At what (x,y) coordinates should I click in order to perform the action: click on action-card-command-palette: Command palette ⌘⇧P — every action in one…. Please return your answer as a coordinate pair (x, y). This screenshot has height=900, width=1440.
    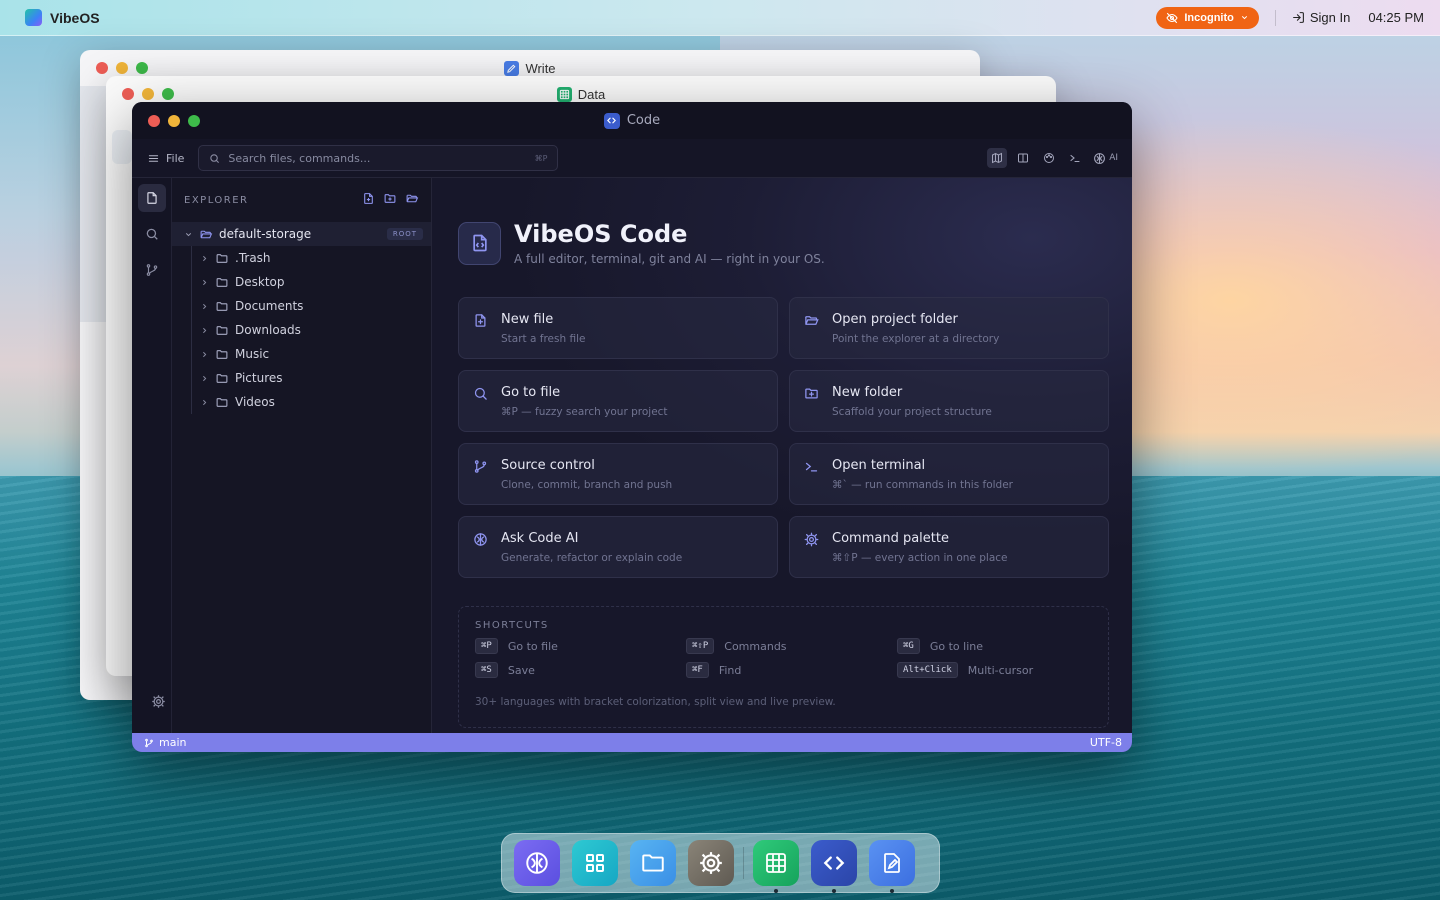
    Looking at the image, I should click on (949, 547).